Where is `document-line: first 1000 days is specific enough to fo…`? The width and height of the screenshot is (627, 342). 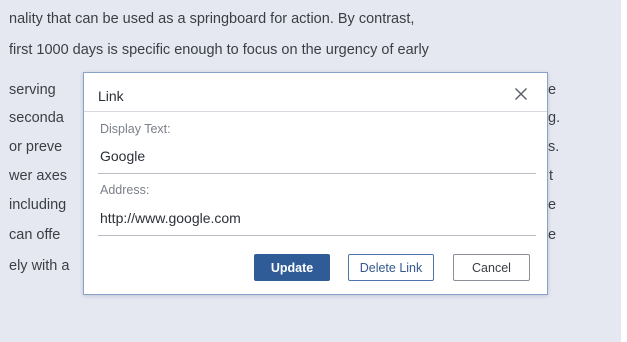
document-line: first 1000 days is specific enough to fo… is located at coordinates (289, 50).